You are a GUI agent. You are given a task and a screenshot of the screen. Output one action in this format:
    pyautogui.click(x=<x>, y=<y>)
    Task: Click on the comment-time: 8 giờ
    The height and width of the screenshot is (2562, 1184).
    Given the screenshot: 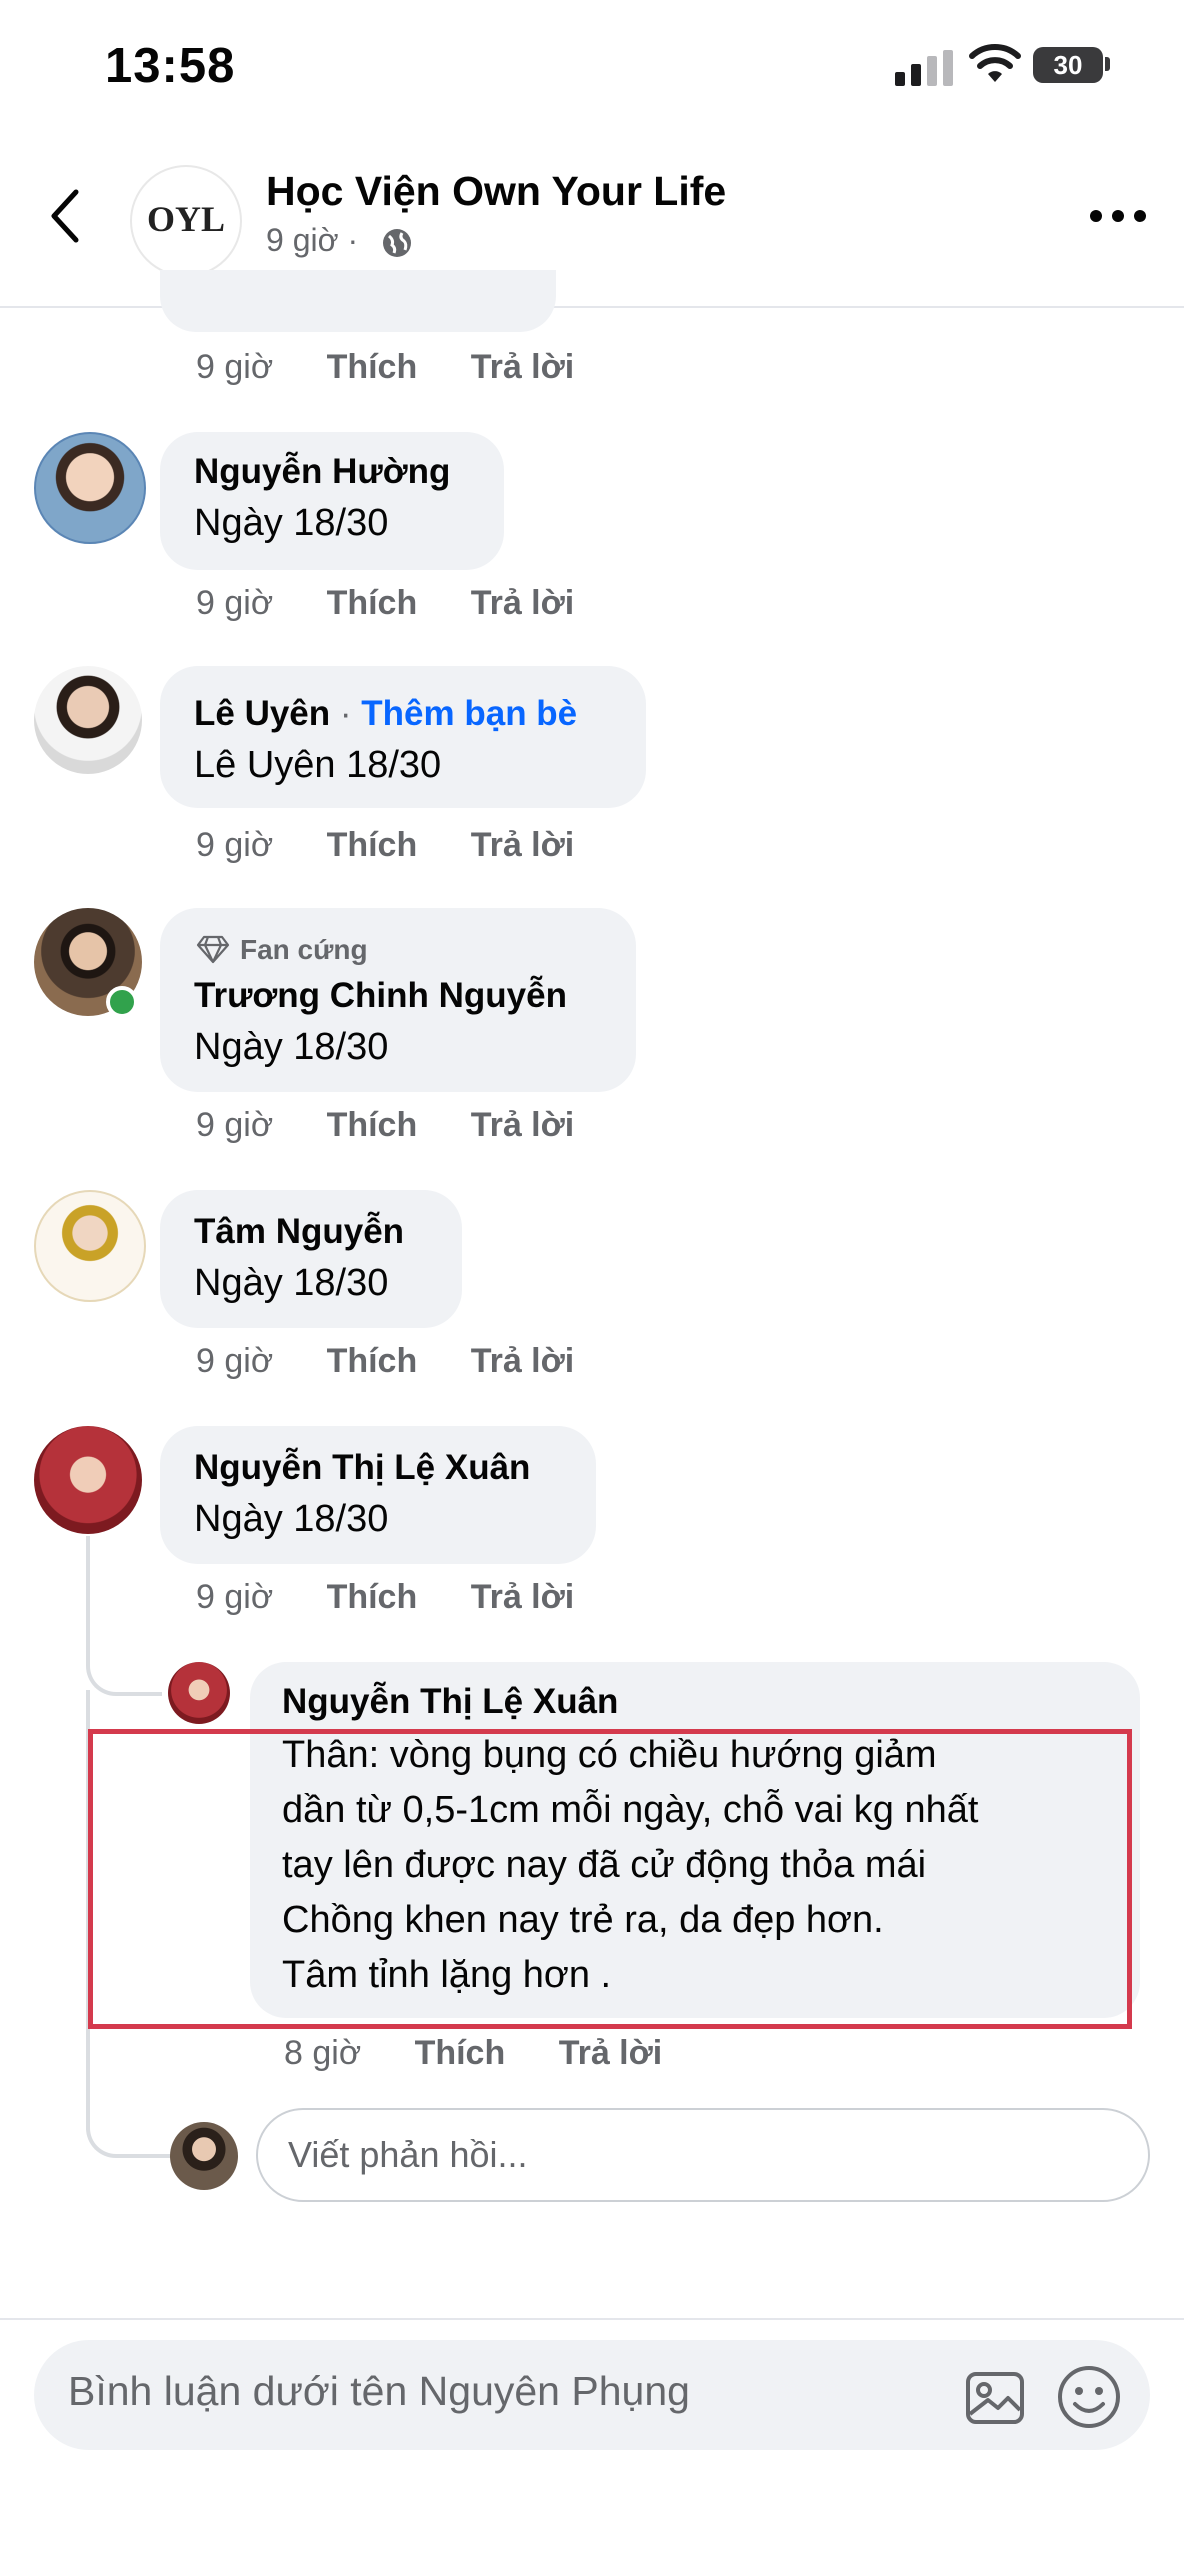 What is the action you would take?
    pyautogui.click(x=323, y=2053)
    